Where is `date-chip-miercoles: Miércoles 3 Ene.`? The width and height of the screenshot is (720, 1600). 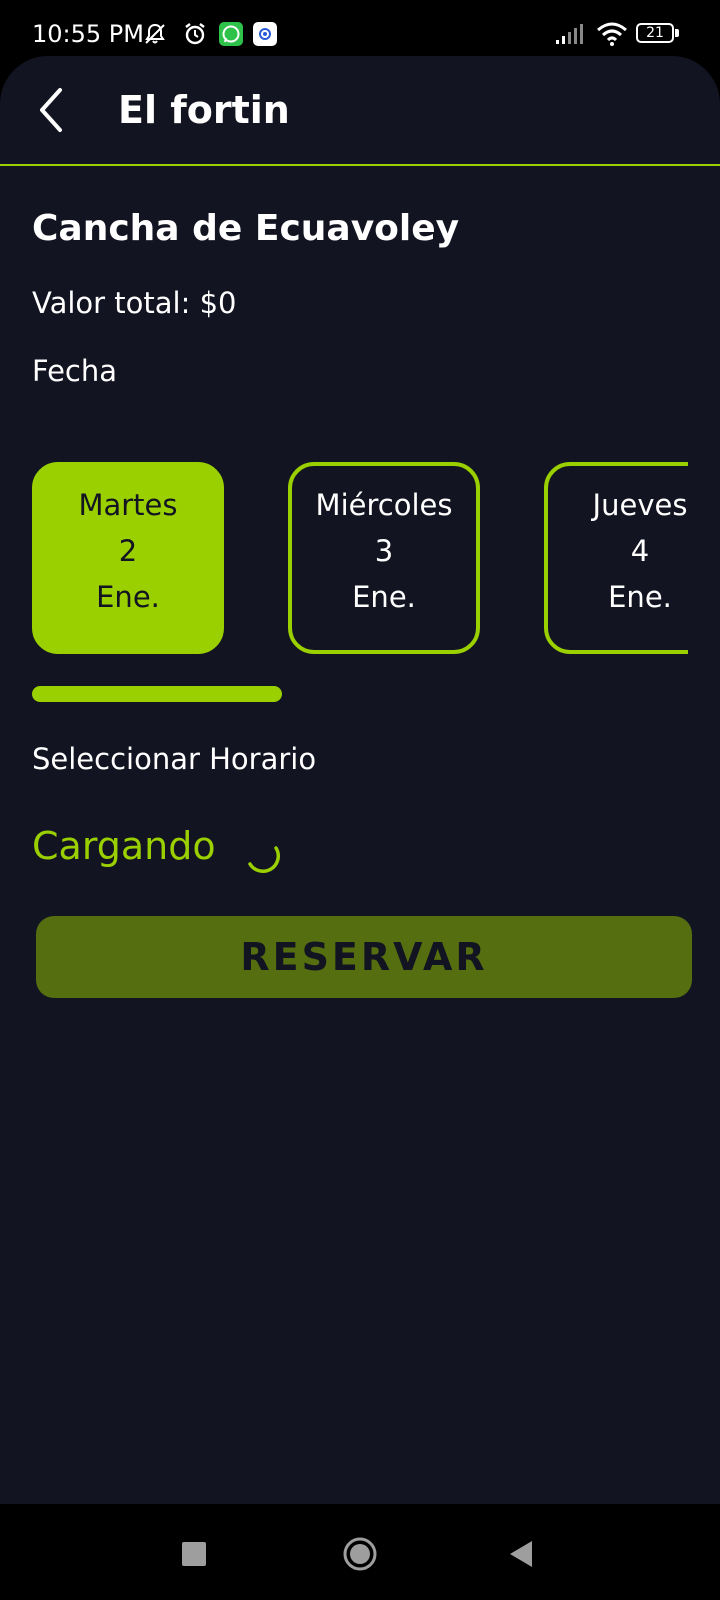 date-chip-miercoles: Miércoles 3 Ene. is located at coordinates (384, 558).